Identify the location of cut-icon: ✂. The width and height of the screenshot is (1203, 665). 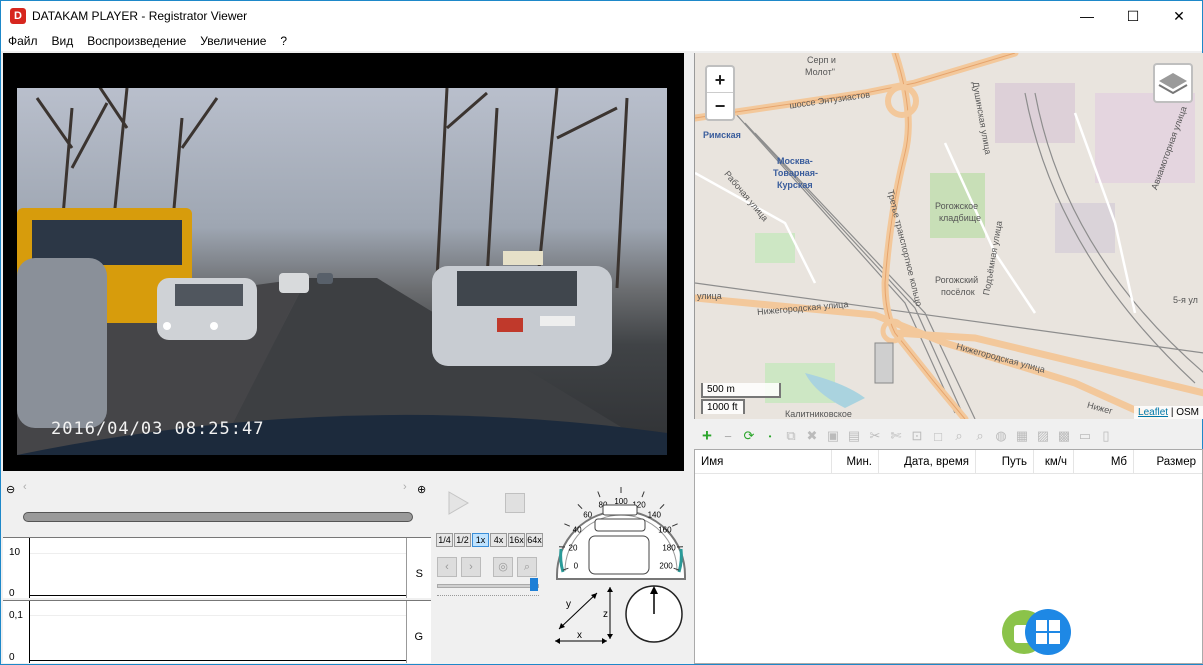
(875, 436).